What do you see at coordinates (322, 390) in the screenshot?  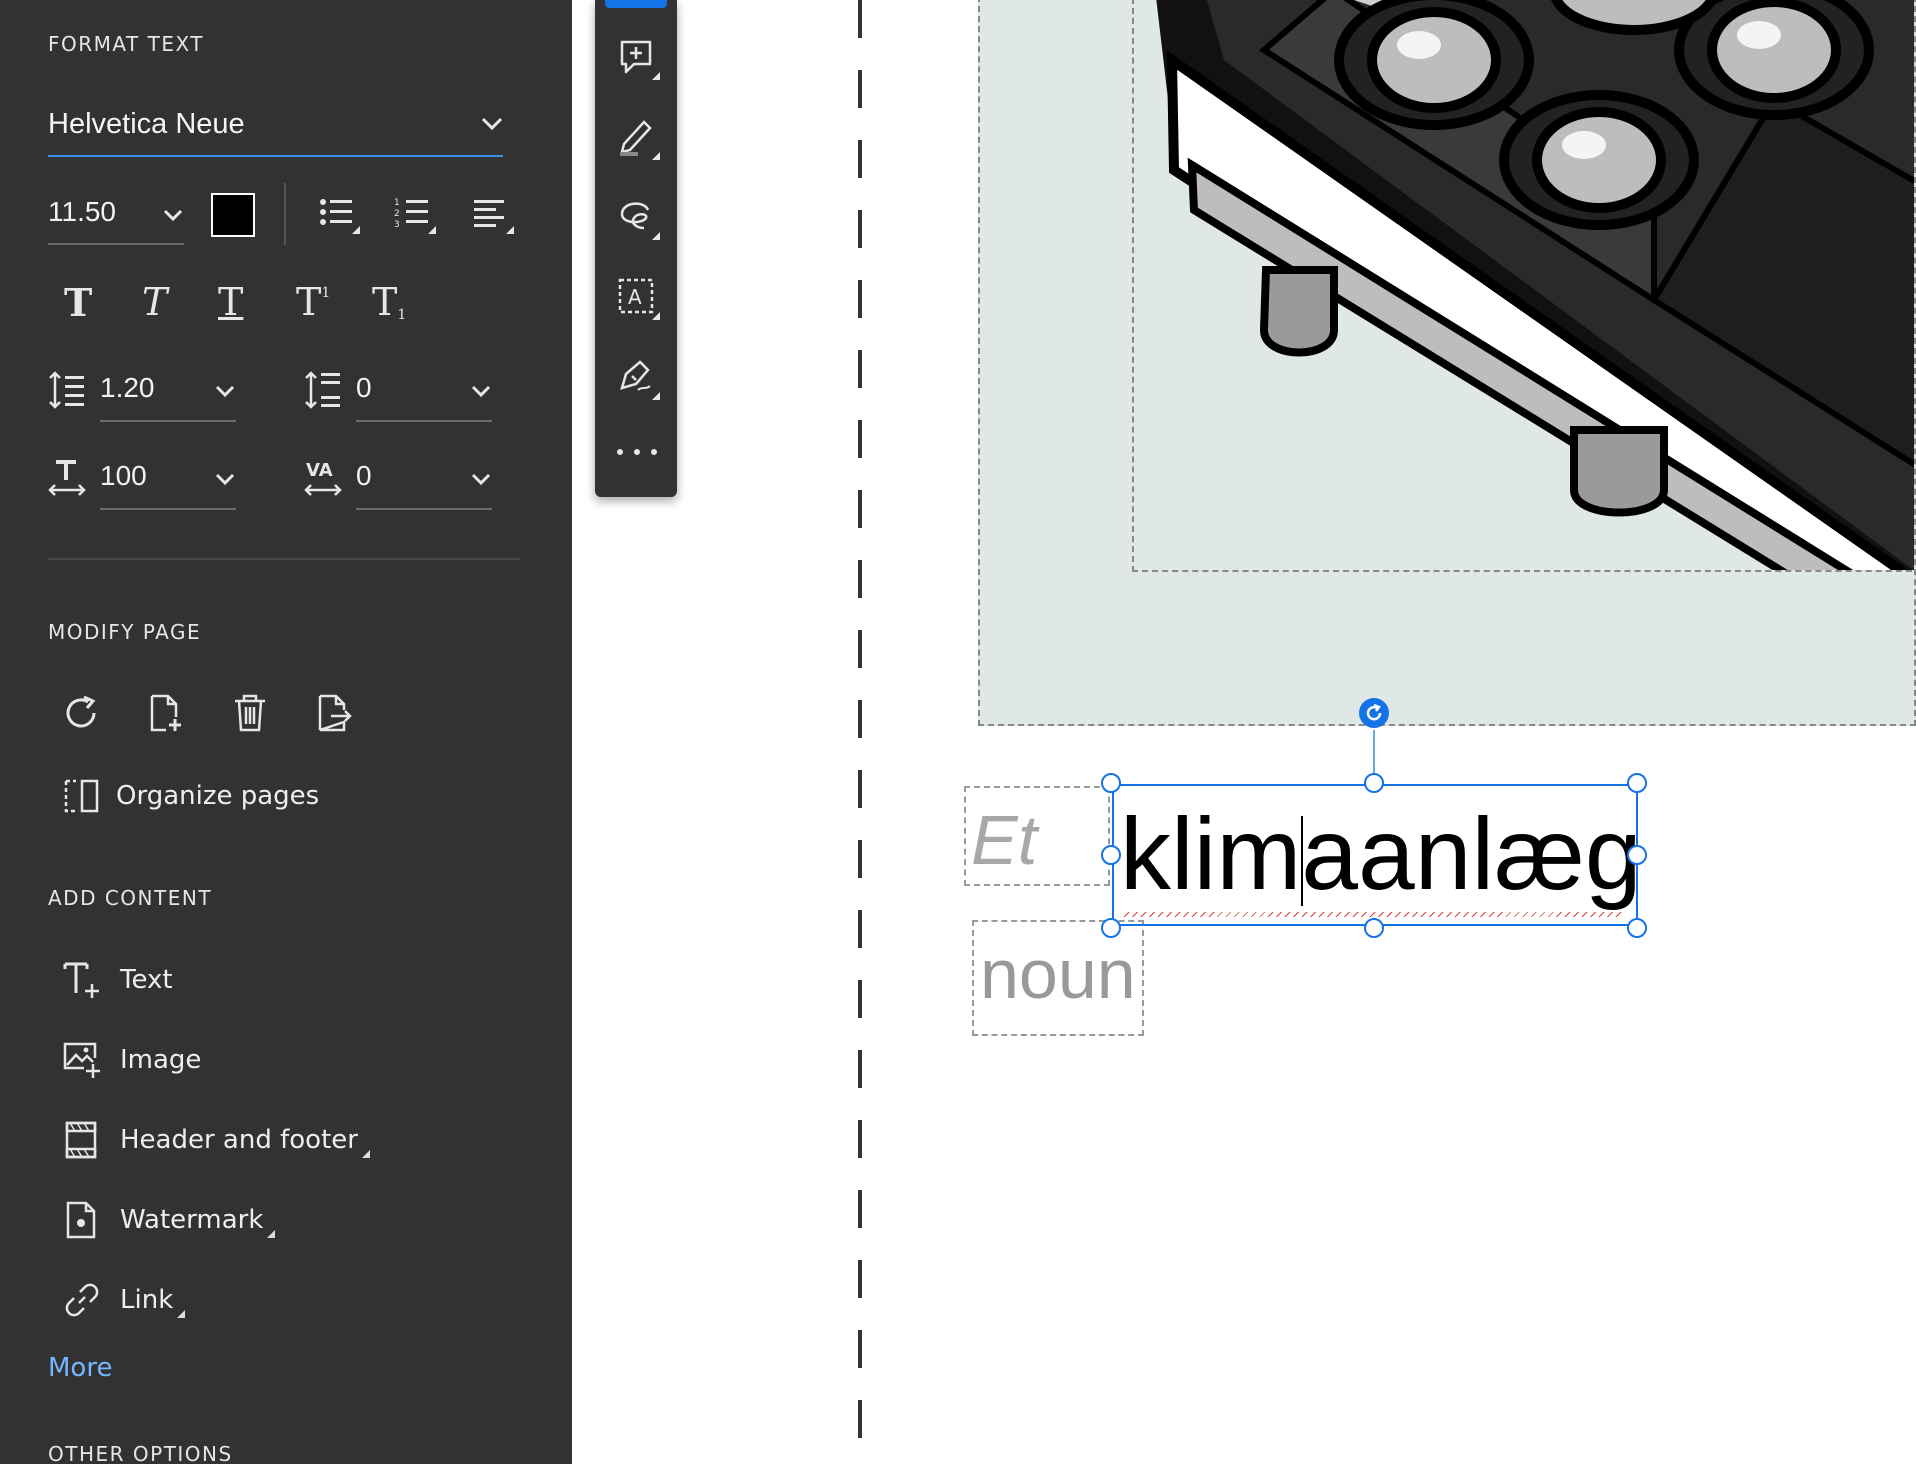 I see `paragraph-spacing-icon` at bounding box center [322, 390].